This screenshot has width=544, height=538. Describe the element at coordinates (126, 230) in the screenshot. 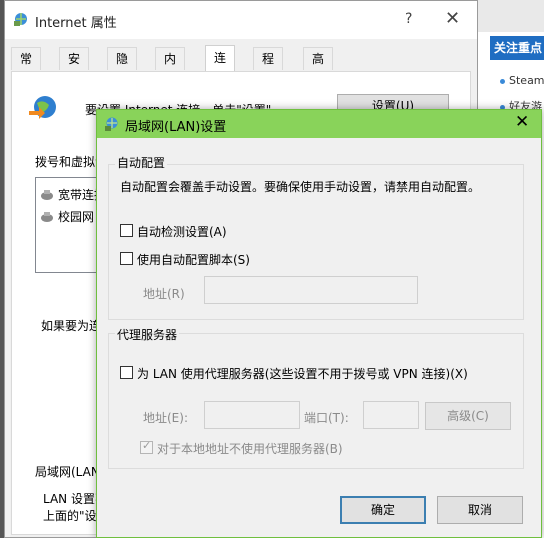

I see `auto-detect-checkbox` at that location.